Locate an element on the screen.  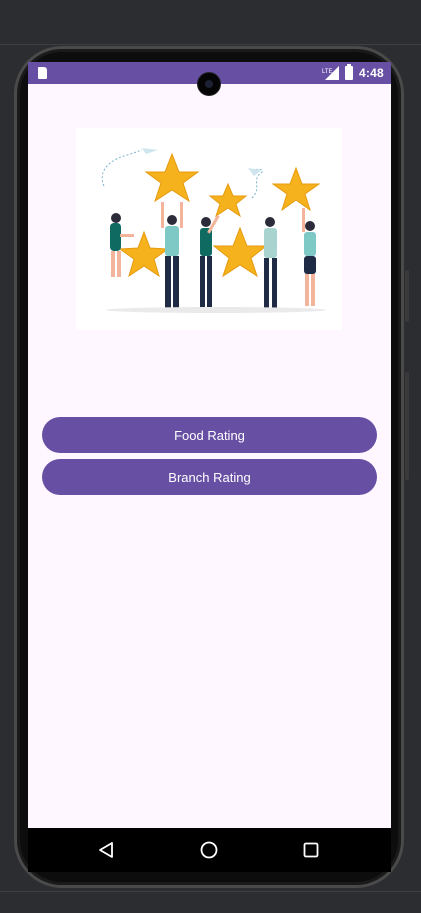
power-button is located at coordinates (407, 426).